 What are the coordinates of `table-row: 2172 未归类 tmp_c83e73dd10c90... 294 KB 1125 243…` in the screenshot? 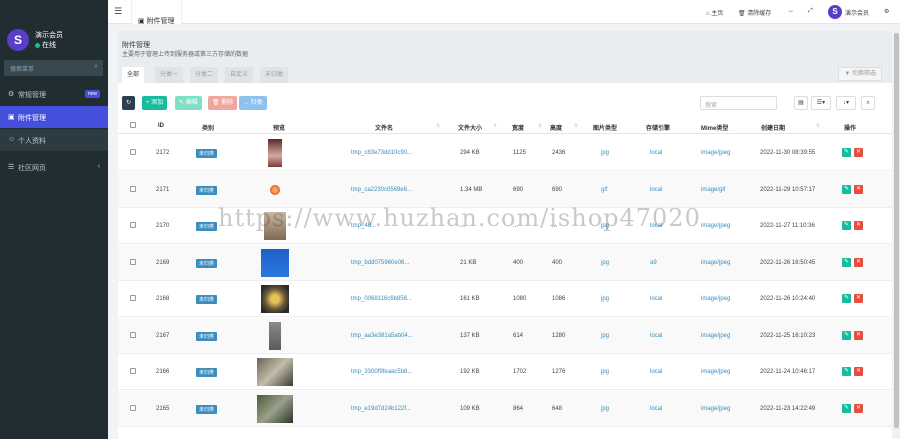 It's located at (505, 153).